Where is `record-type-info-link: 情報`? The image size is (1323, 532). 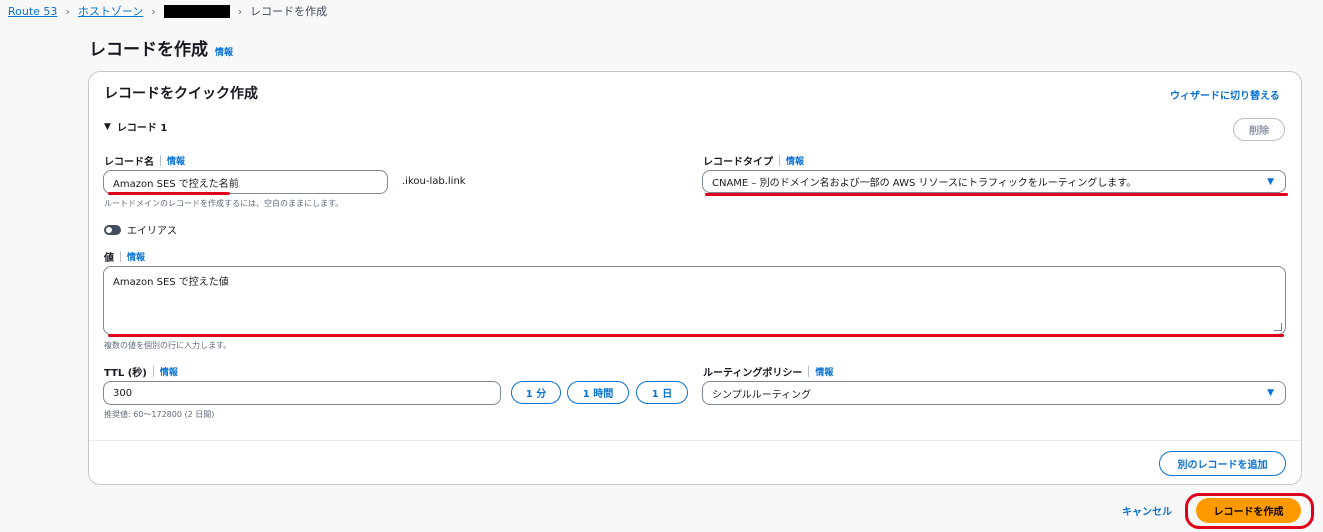
record-type-info-link: 情報 is located at coordinates (795, 160).